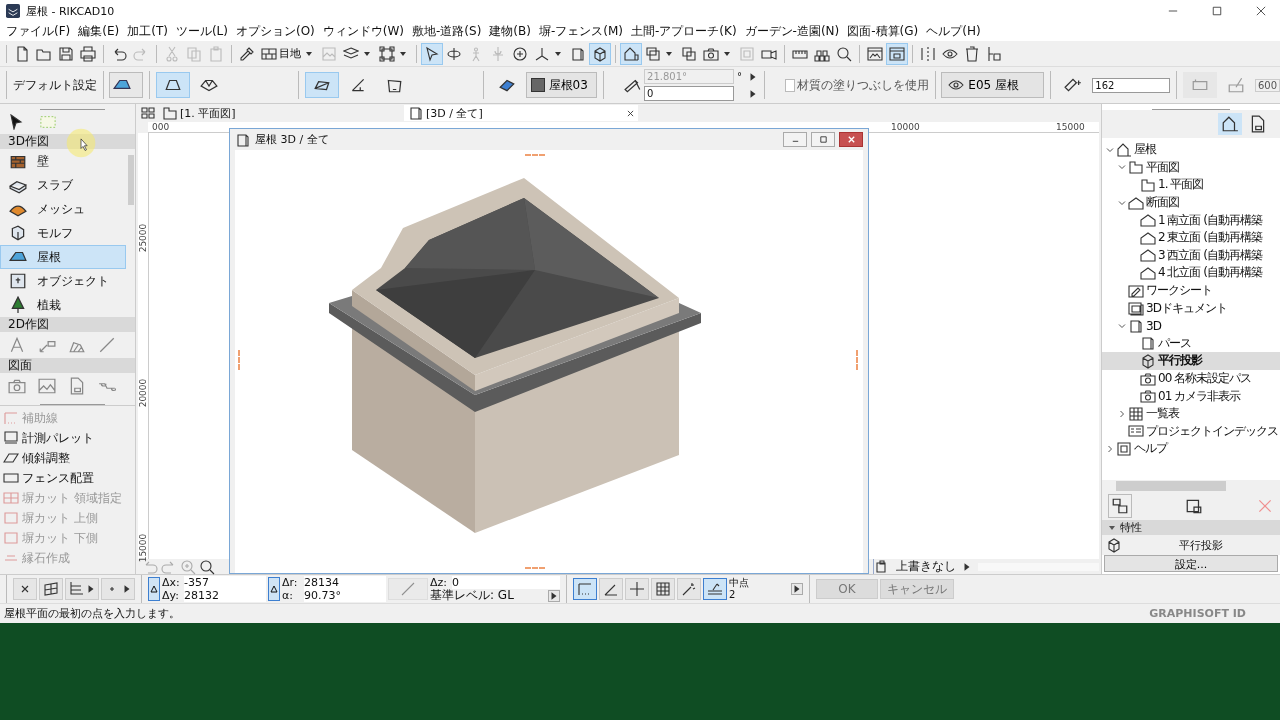  I want to click on tree-item: 01 カメラ非表示, so click(1191, 396).